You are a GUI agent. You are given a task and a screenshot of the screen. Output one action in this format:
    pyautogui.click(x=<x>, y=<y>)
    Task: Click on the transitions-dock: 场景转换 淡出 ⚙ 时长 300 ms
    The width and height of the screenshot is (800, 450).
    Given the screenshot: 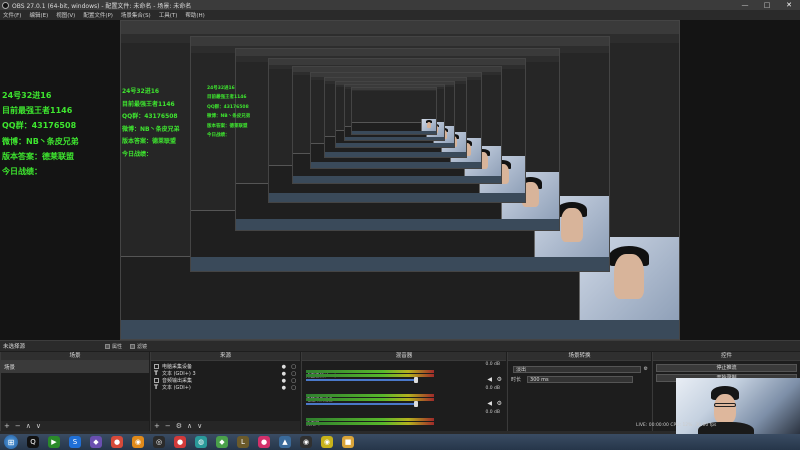 What is the action you would take?
    pyautogui.click(x=579, y=391)
    